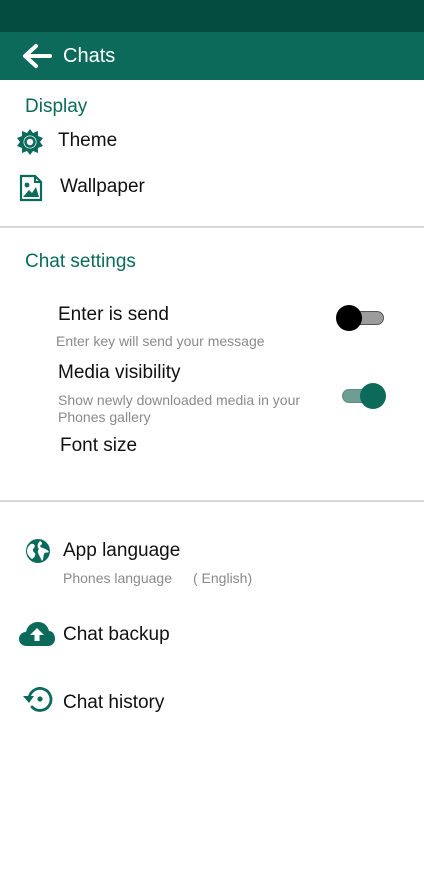 The height and width of the screenshot is (877, 424). What do you see at coordinates (113, 314) in the screenshot?
I see `enter-is-send-label: Enter is send` at bounding box center [113, 314].